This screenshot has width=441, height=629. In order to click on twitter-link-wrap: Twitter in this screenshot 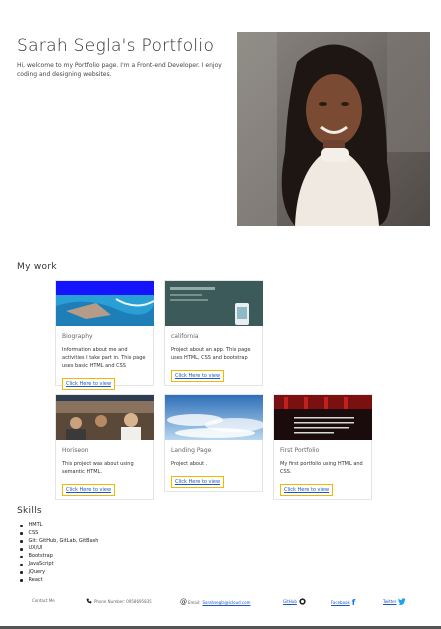, I will do `click(395, 601)`.